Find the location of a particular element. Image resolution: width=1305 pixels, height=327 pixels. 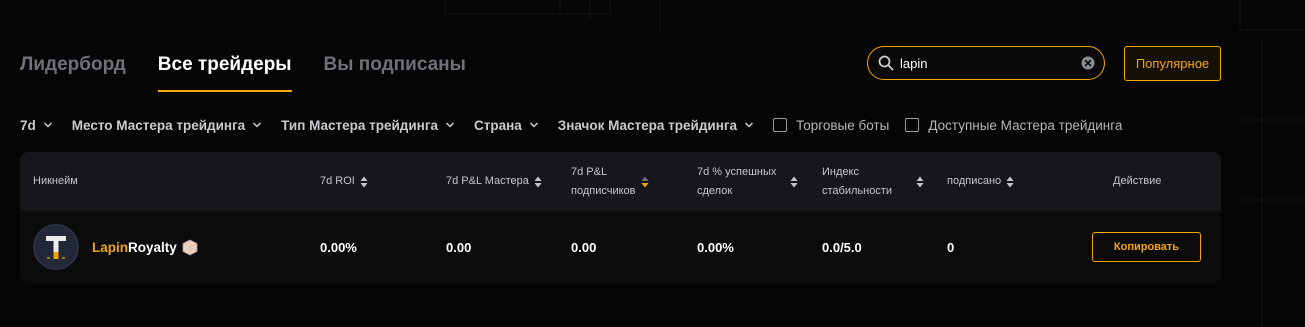

trading-bots-checkbox: Торговые боты is located at coordinates (831, 125).